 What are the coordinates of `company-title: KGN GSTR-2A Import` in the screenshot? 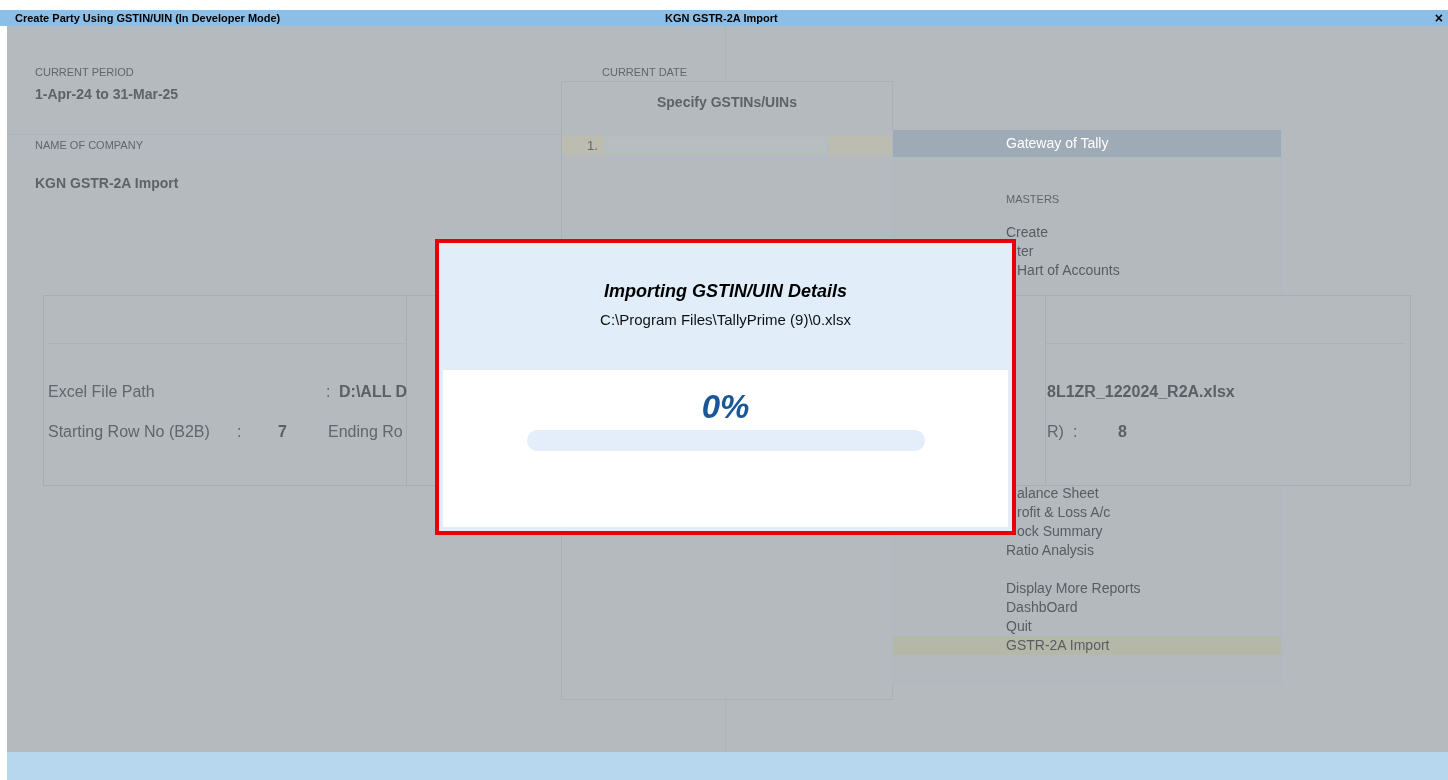 It's located at (721, 18).